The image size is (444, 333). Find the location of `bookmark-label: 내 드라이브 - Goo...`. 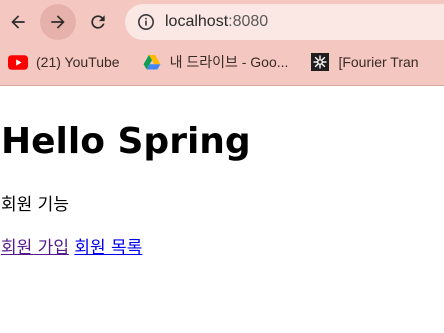

bookmark-label: 내 드라이브 - Goo... is located at coordinates (229, 62).